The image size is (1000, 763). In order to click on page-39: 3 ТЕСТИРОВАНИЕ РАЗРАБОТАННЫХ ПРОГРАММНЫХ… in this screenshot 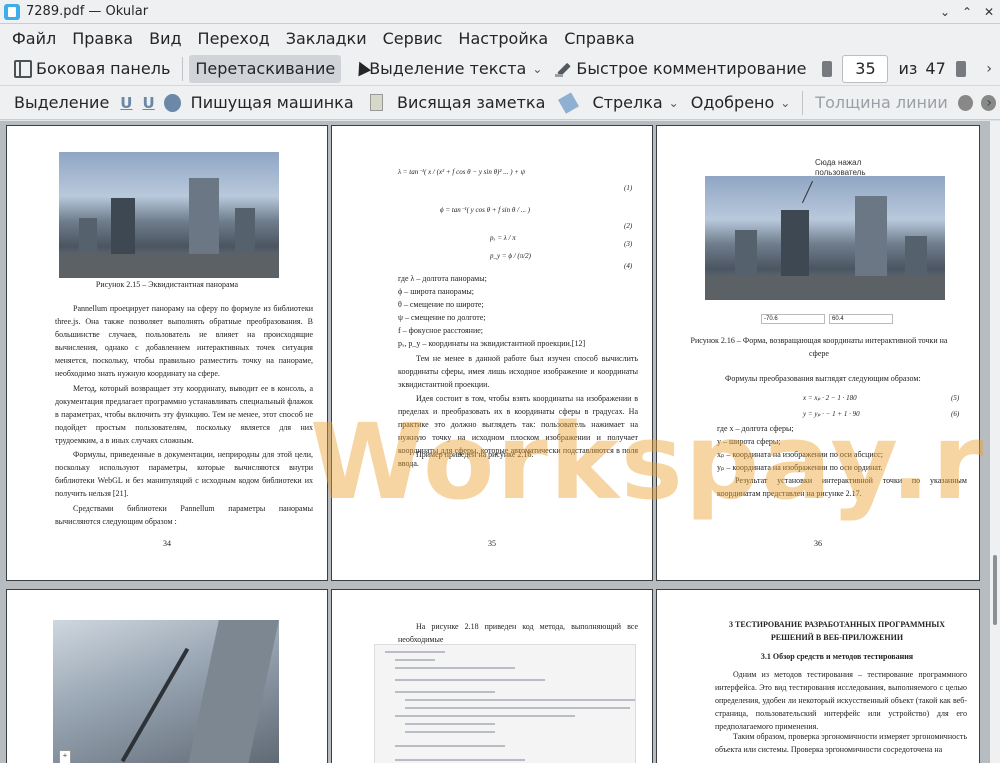, I will do `click(818, 676)`.